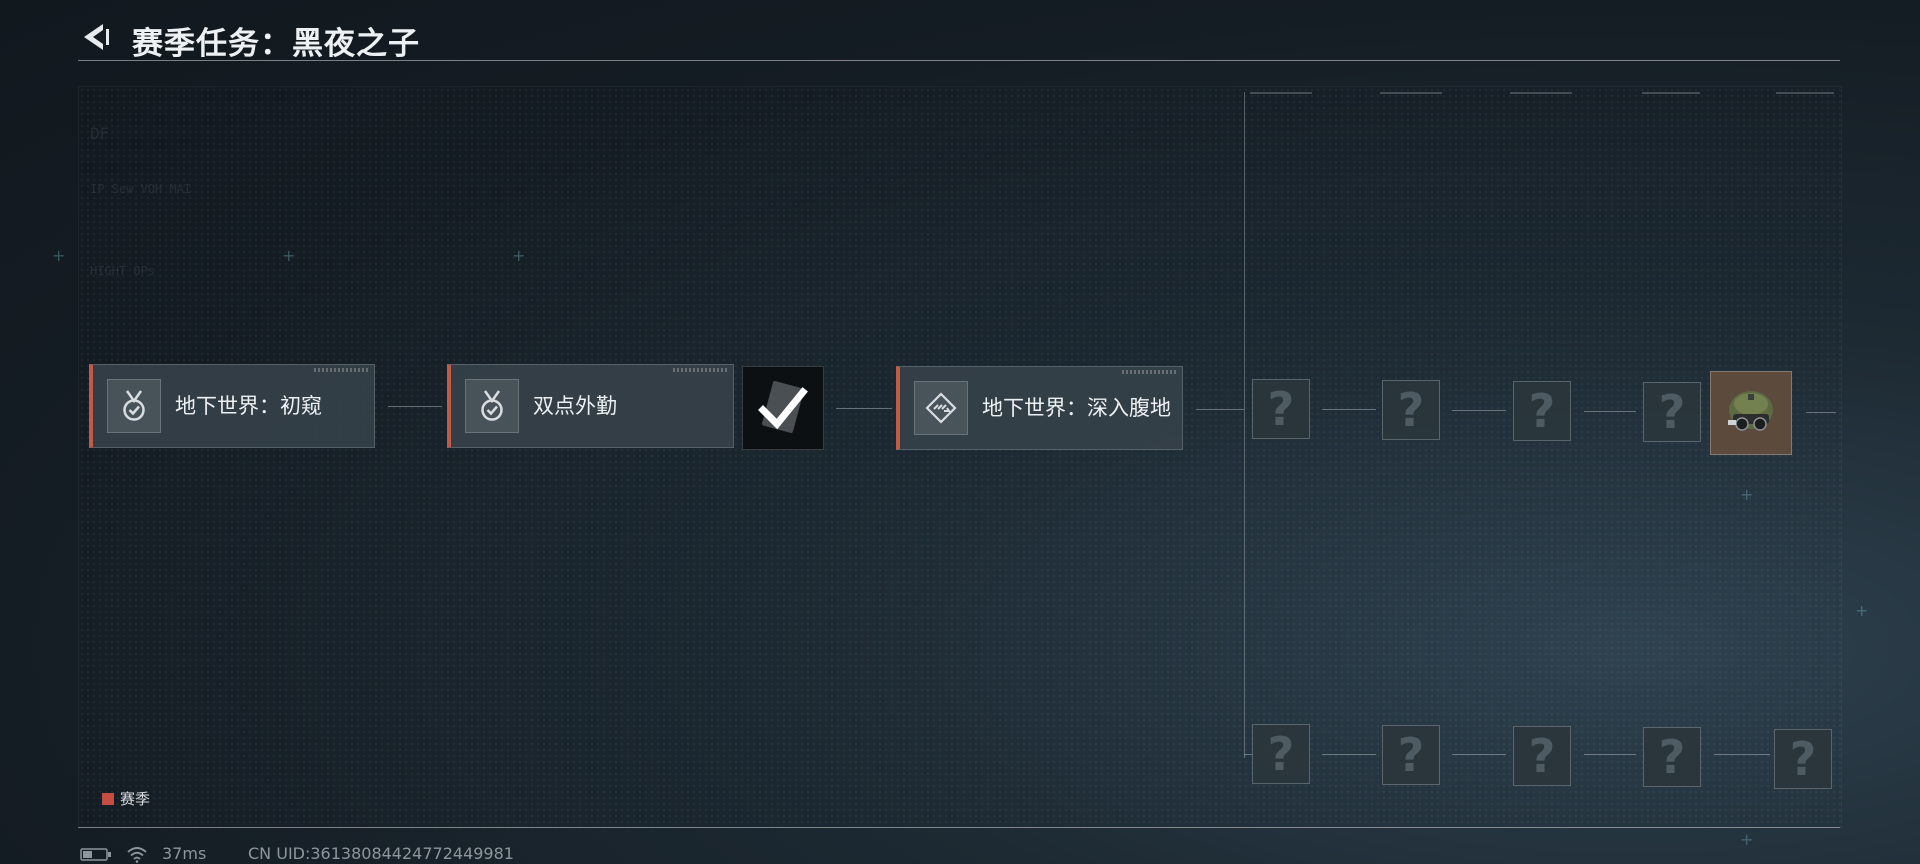 The height and width of the screenshot is (864, 1920). Describe the element at coordinates (1076, 408) in the screenshot. I see `task-label: 地下世界：深入腹地` at that location.